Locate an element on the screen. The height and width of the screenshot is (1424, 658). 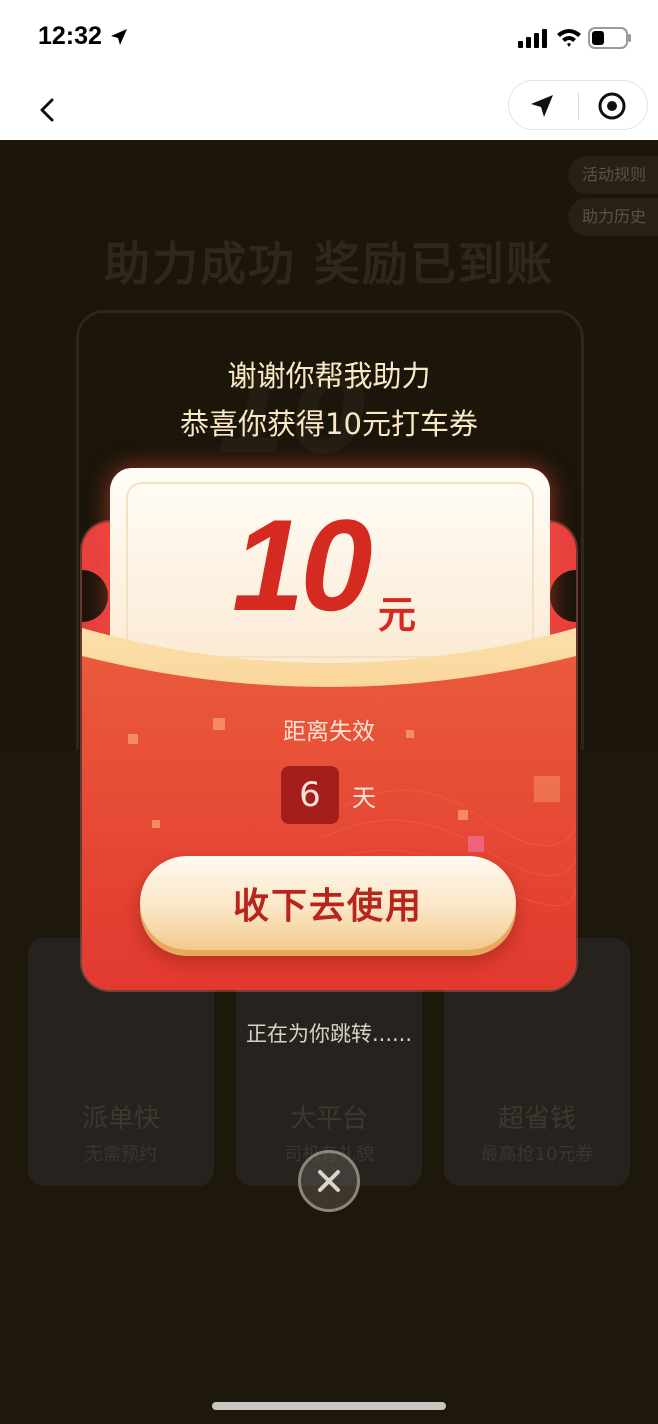
days-remaining: 6 is located at coordinates (310, 795).